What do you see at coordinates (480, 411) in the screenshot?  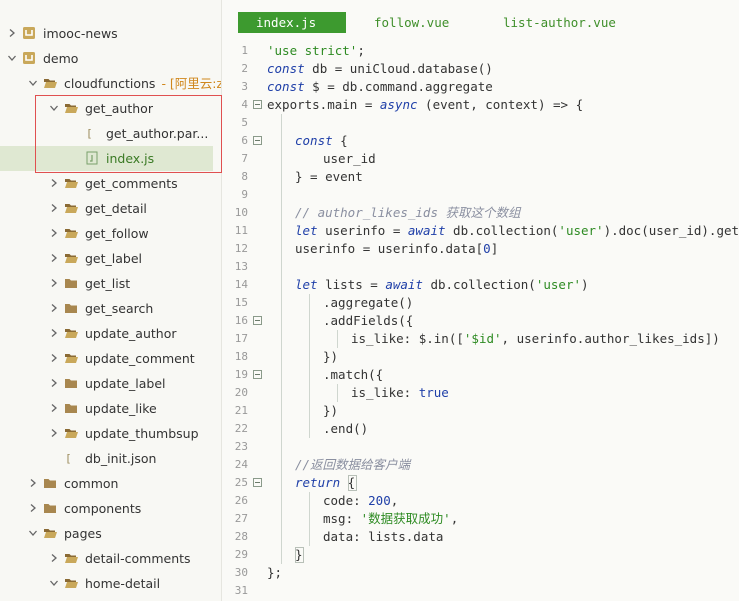 I see `code-line: 21})` at bounding box center [480, 411].